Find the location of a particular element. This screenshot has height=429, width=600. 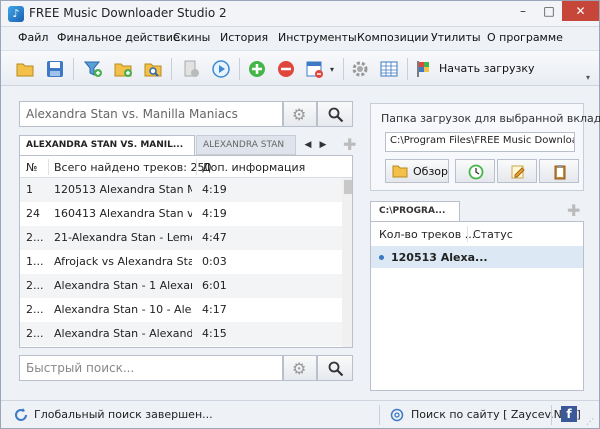

download-folder-path: C:\Program Files\FREE Music Downloac is located at coordinates (480, 142).